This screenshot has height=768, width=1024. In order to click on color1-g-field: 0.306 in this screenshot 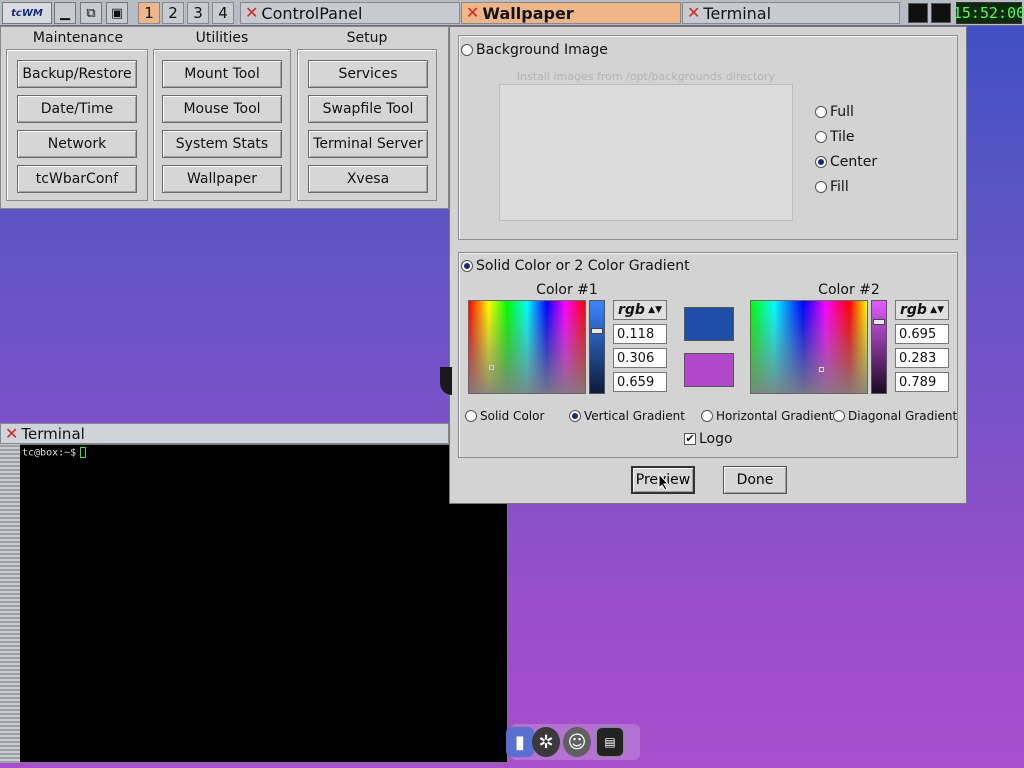, I will do `click(640, 358)`.